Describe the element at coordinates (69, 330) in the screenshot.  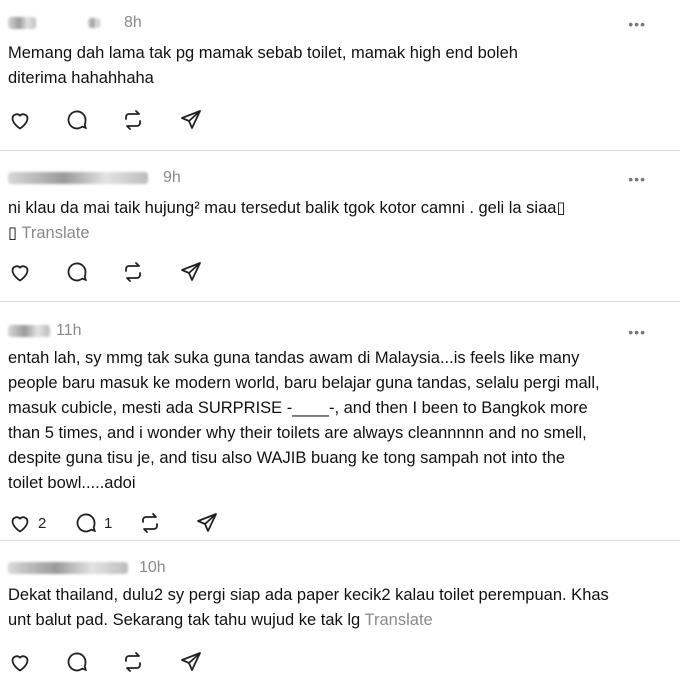
I see `post-time: 11h` at that location.